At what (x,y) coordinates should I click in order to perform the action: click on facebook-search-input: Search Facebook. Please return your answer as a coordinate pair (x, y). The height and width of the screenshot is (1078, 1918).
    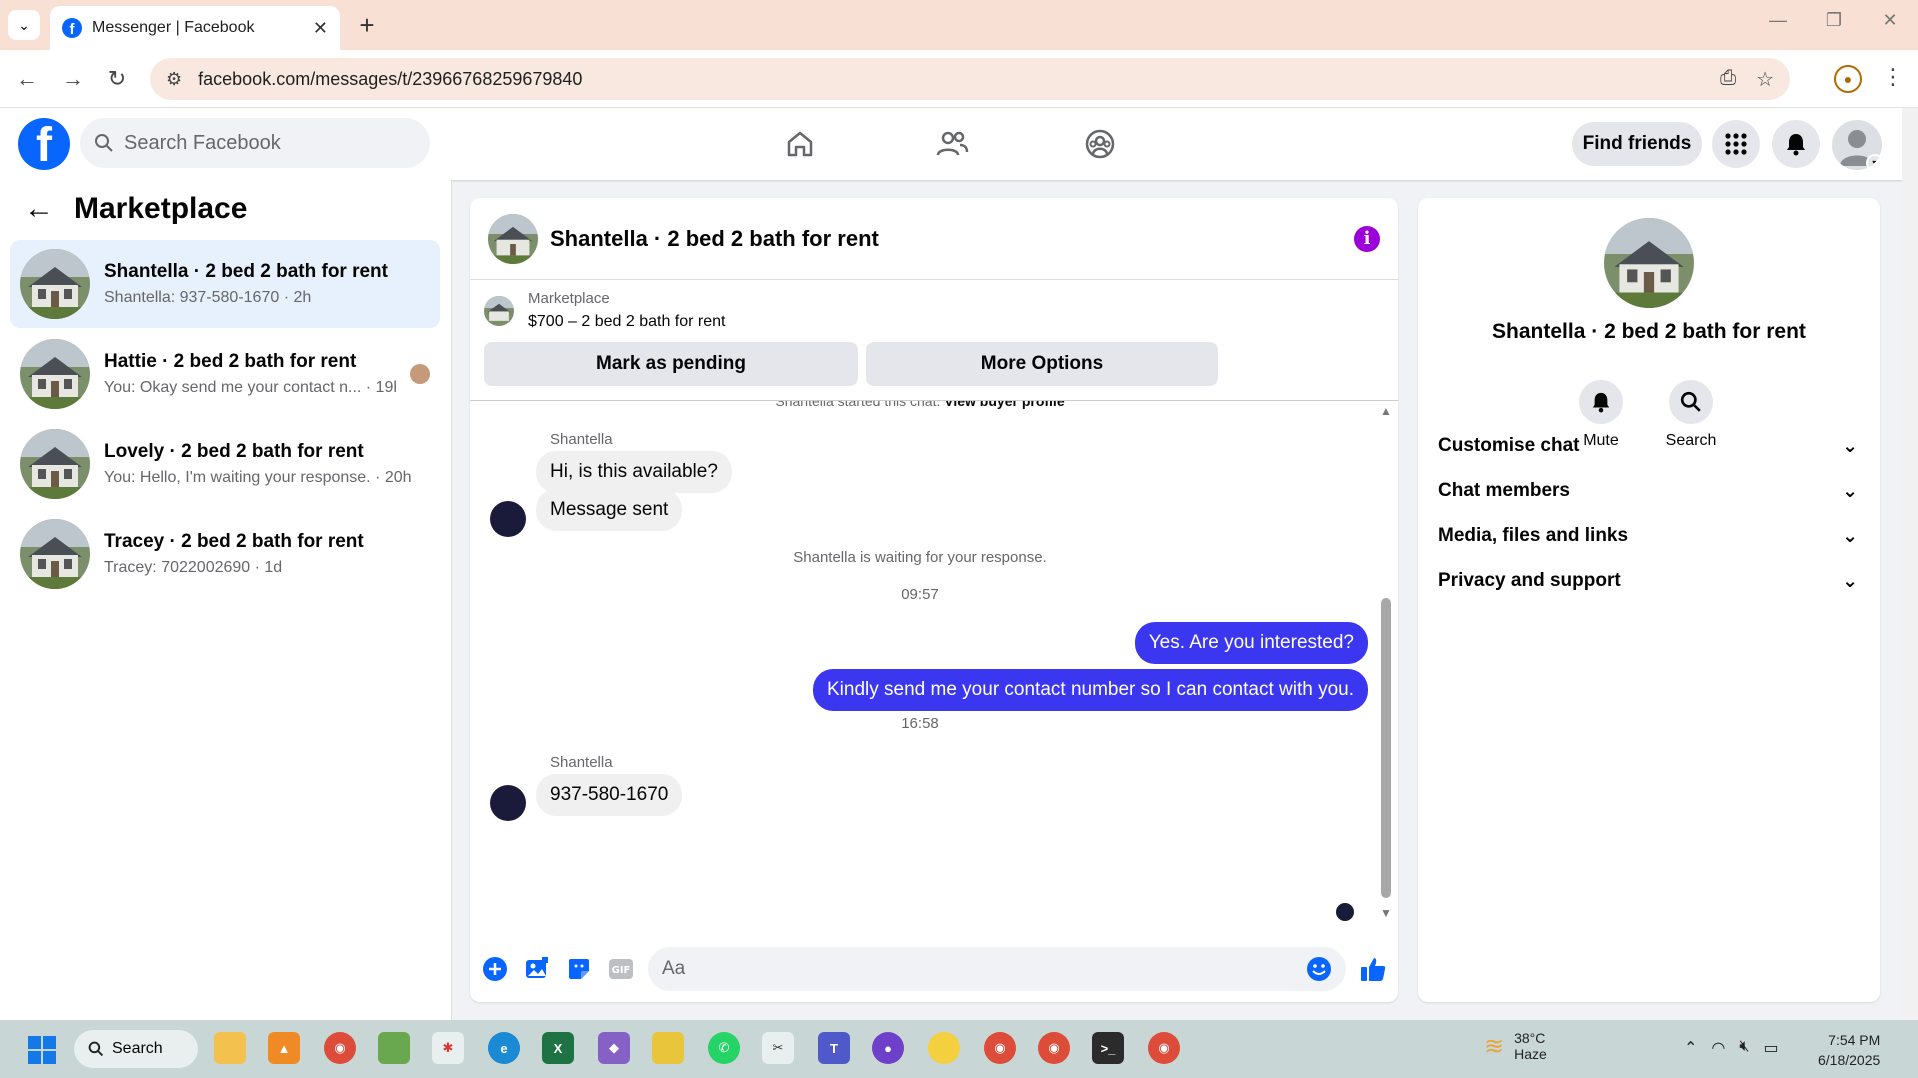
    Looking at the image, I should click on (255, 143).